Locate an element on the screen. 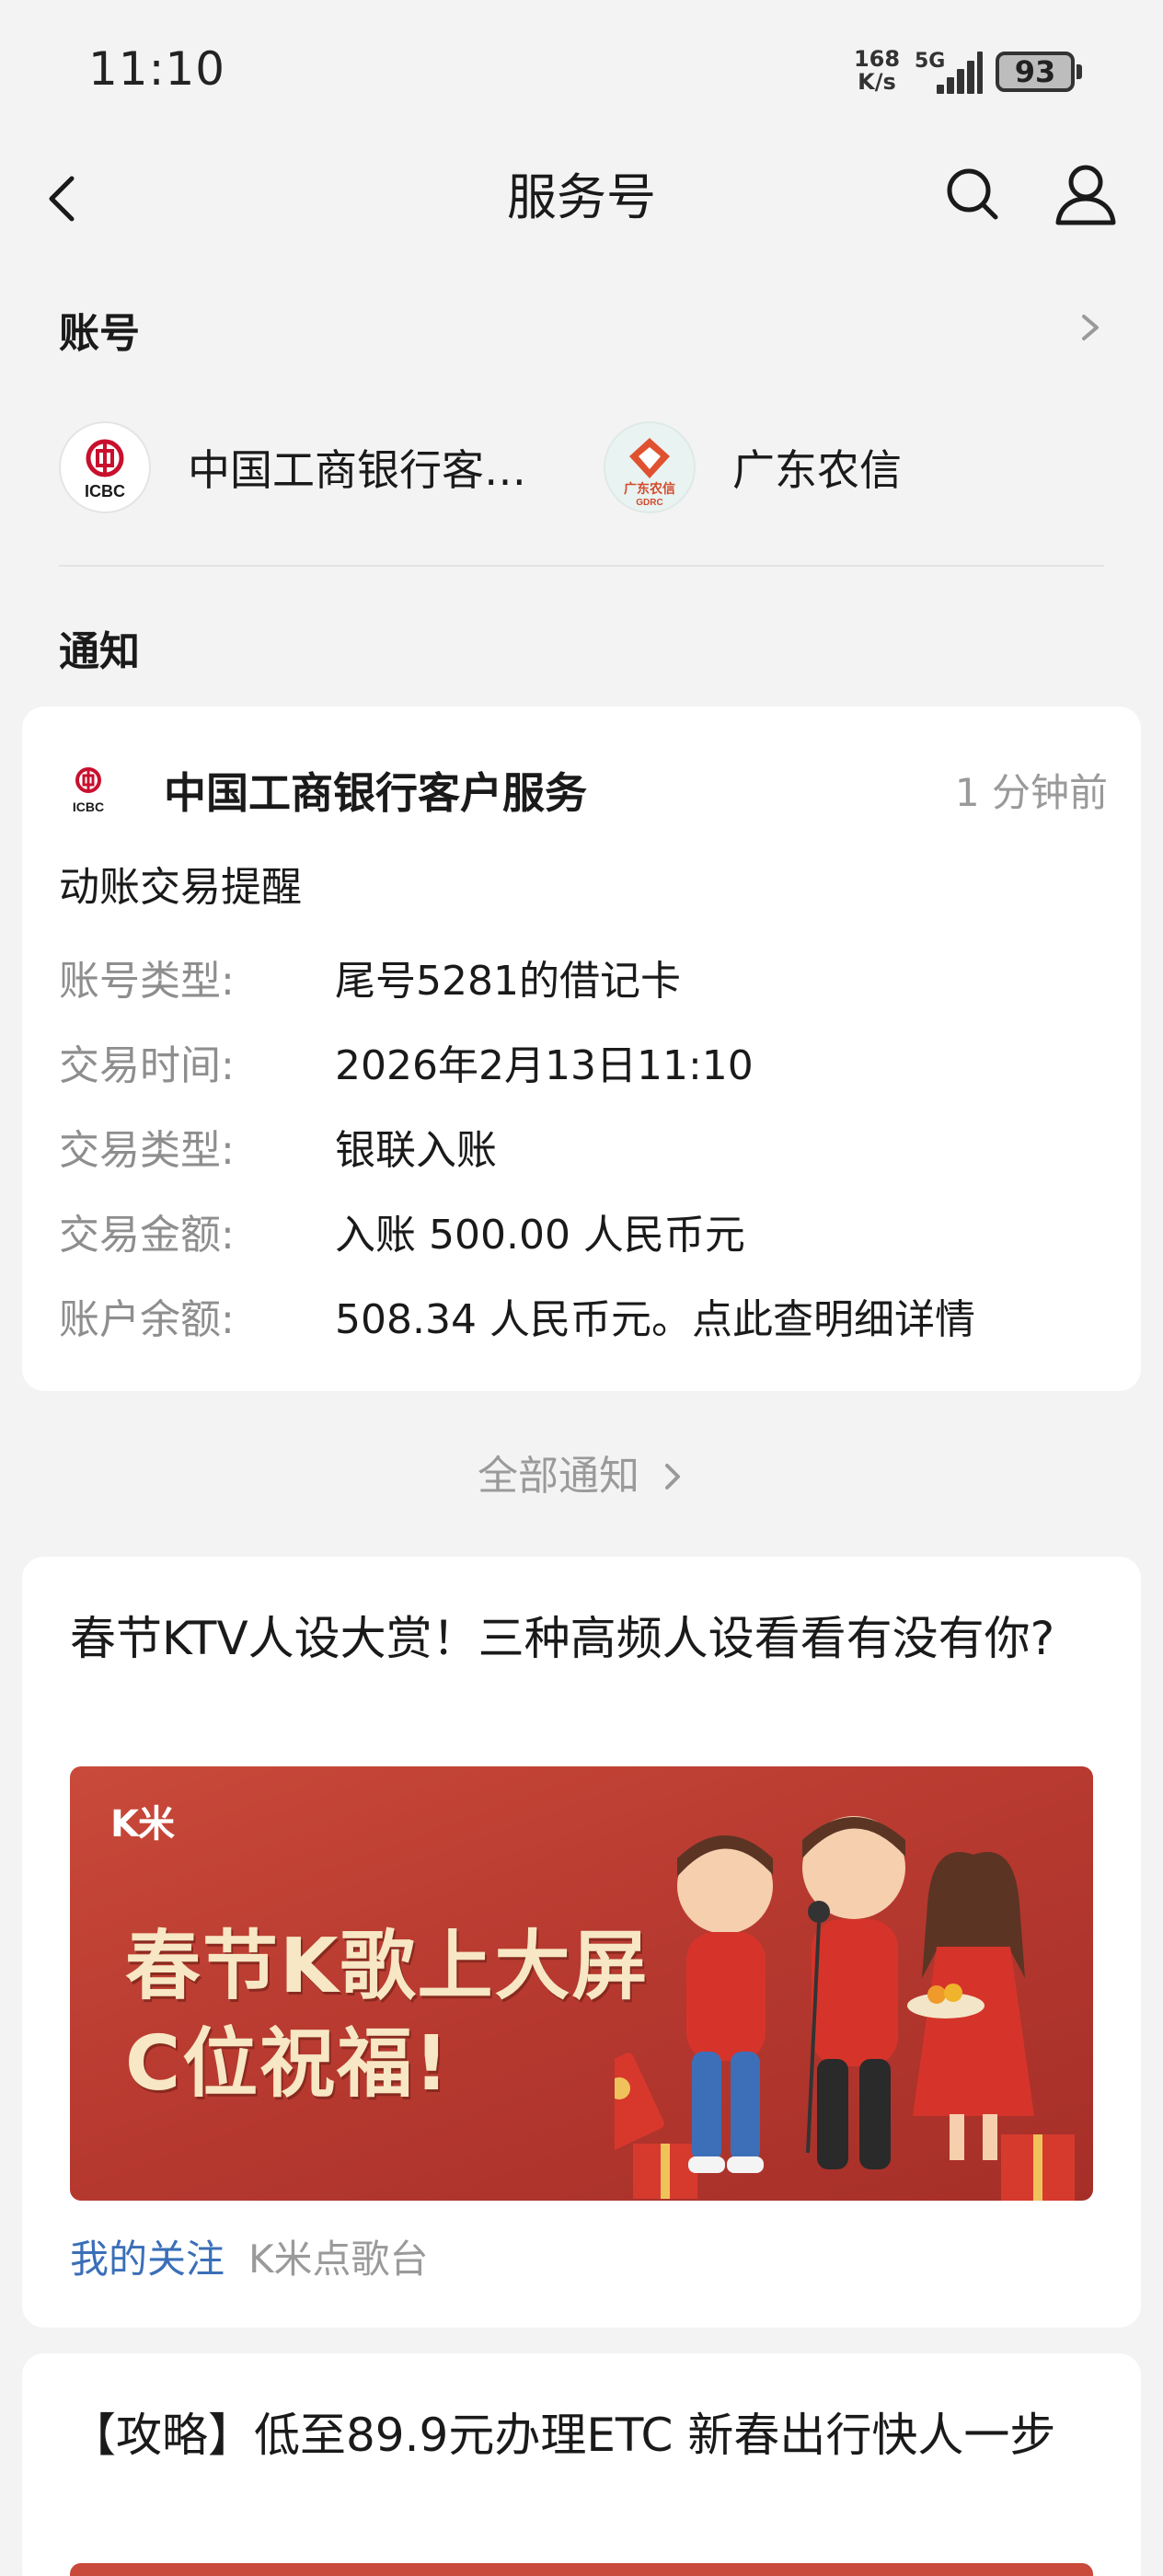 The height and width of the screenshot is (2576, 1163). battery-icon: 93 is located at coordinates (1039, 72).